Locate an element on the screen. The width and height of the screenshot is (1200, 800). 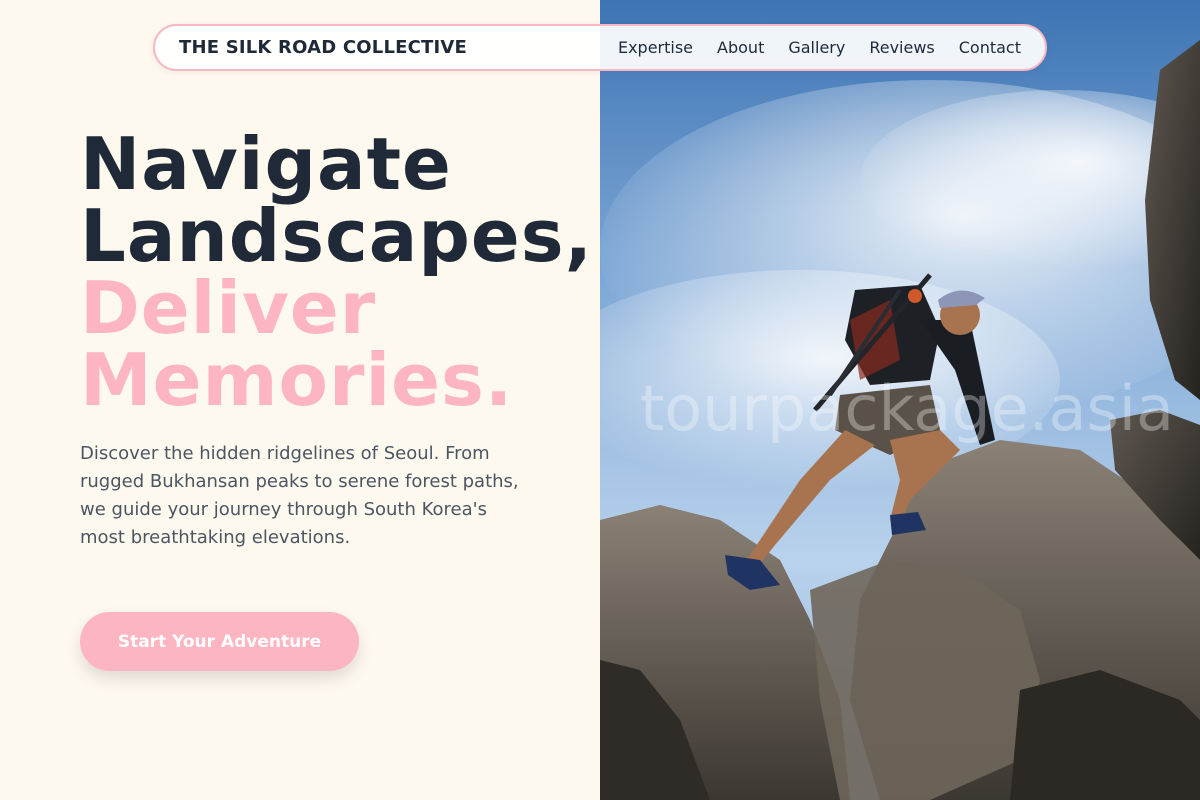
brand-logo: THE SILK ROAD COLLECTIVE is located at coordinates (323, 47).